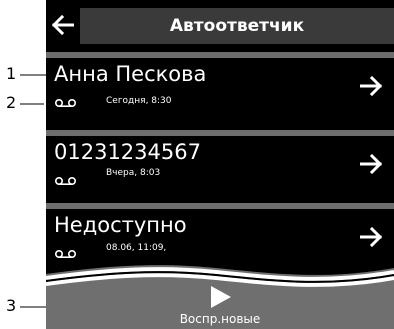 The height and width of the screenshot is (329, 394). I want to click on header: Автоответчик, so click(220, 25).